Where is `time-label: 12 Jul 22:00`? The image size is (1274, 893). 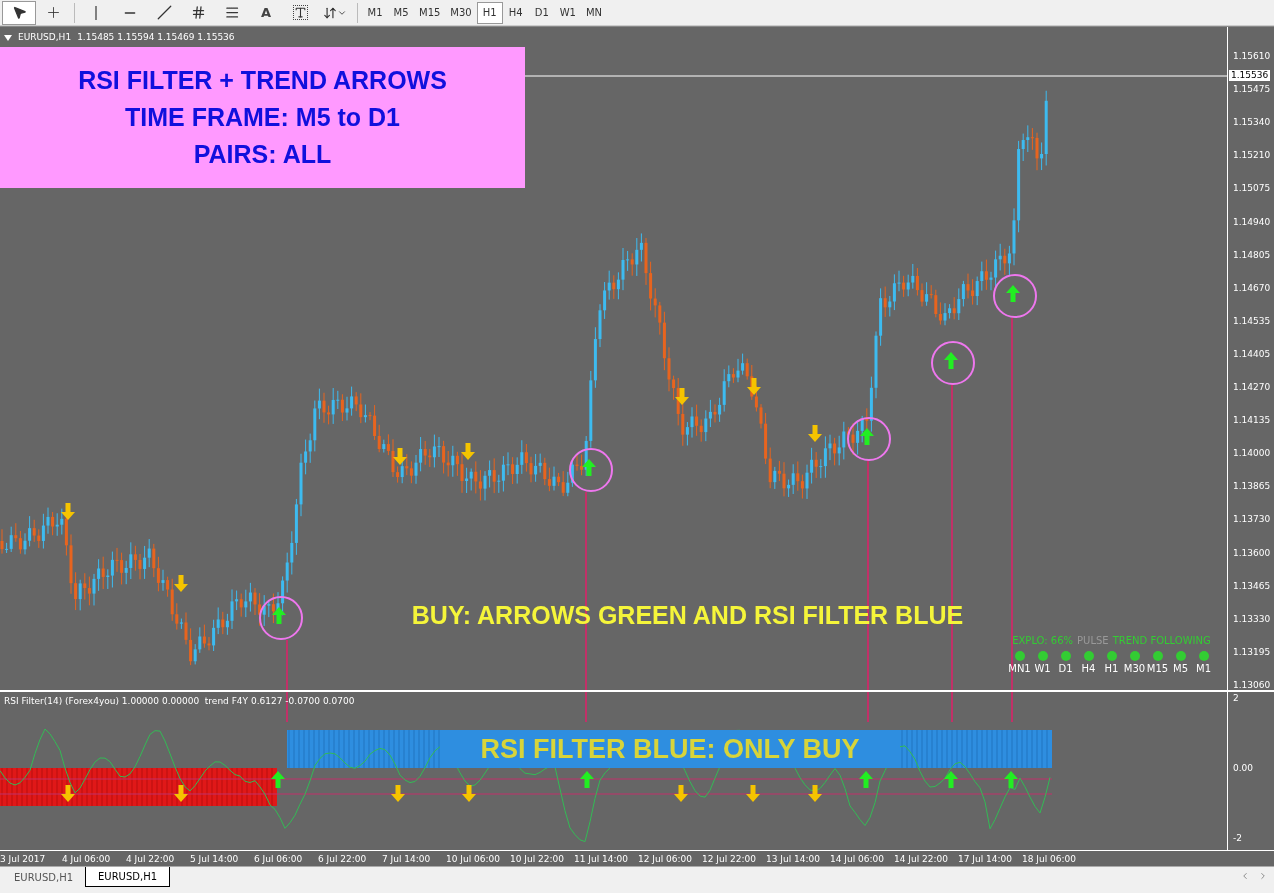
time-label: 12 Jul 22:00 is located at coordinates (729, 859).